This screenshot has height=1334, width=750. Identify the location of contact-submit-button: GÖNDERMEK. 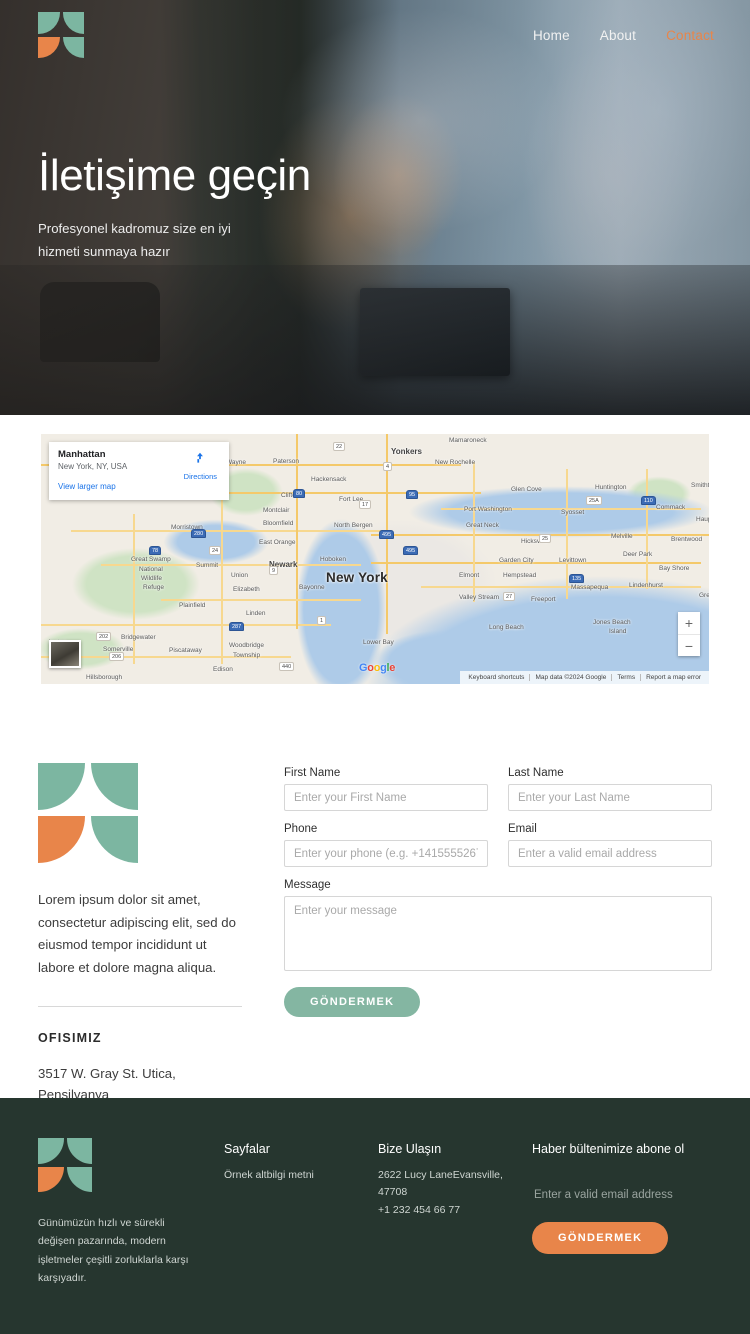
(352, 1002).